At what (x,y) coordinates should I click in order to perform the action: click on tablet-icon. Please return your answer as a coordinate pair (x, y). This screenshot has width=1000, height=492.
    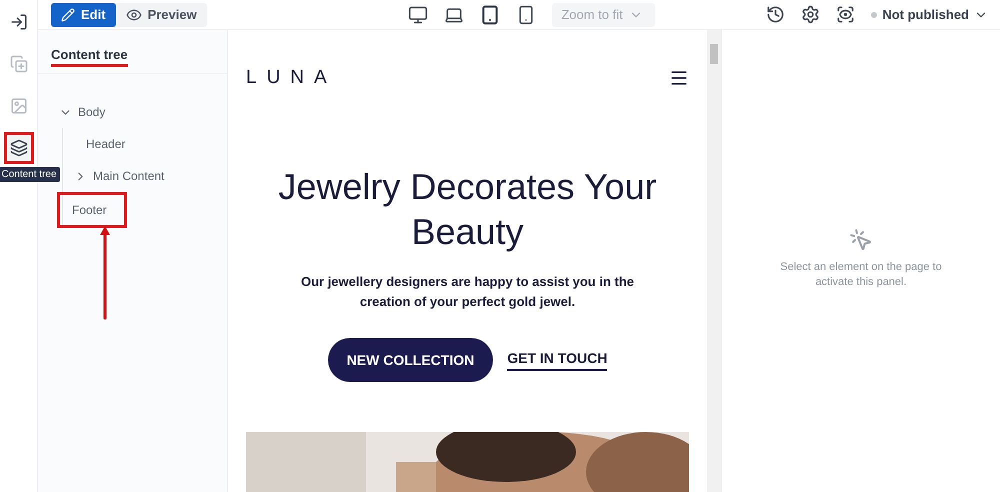
    Looking at the image, I should click on (490, 14).